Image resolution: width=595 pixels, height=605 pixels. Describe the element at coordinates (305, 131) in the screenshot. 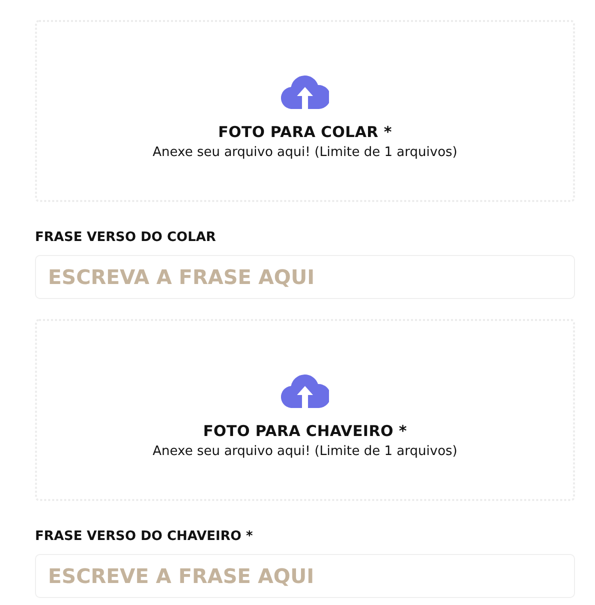

I see `upload-title: FOTO PARA COLAR *` at that location.